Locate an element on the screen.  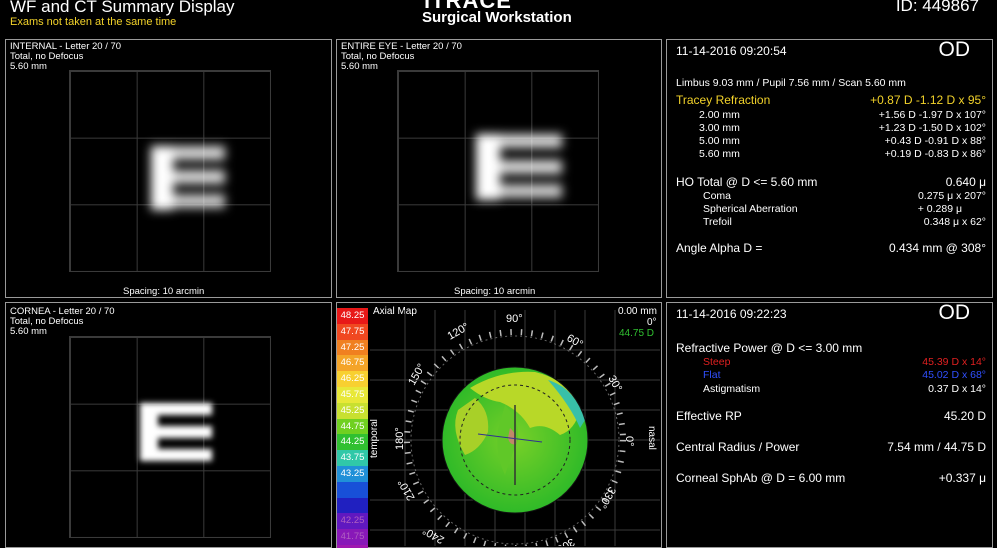
trefoil-label: Trefoil is located at coordinates (717, 222).